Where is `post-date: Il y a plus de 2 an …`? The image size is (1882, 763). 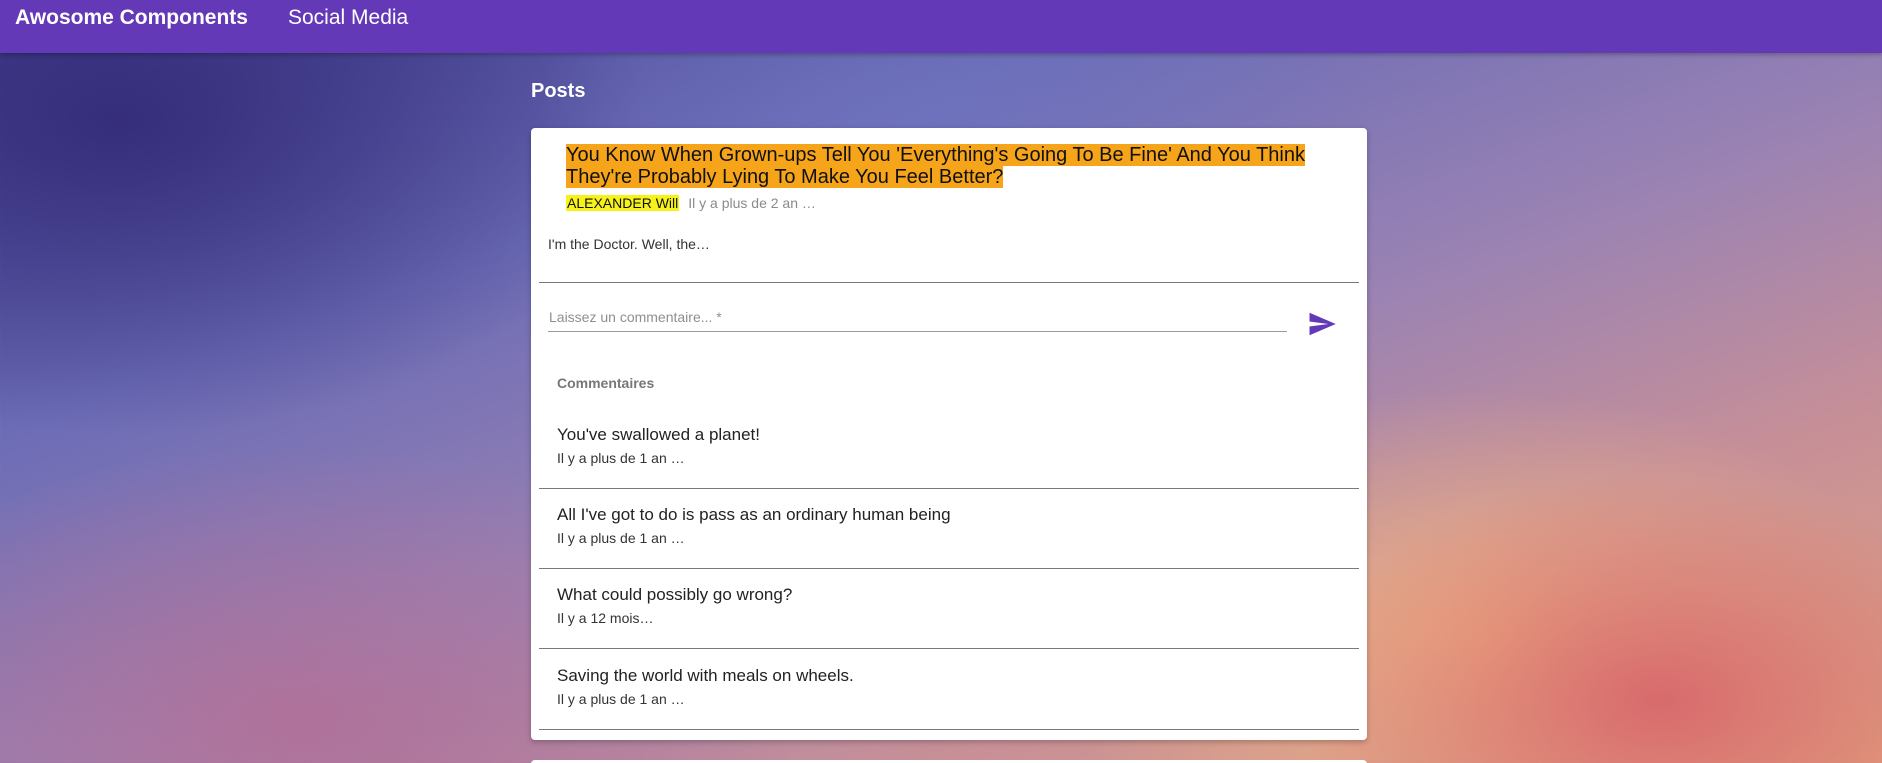 post-date: Il y a plus de 2 an … is located at coordinates (752, 203).